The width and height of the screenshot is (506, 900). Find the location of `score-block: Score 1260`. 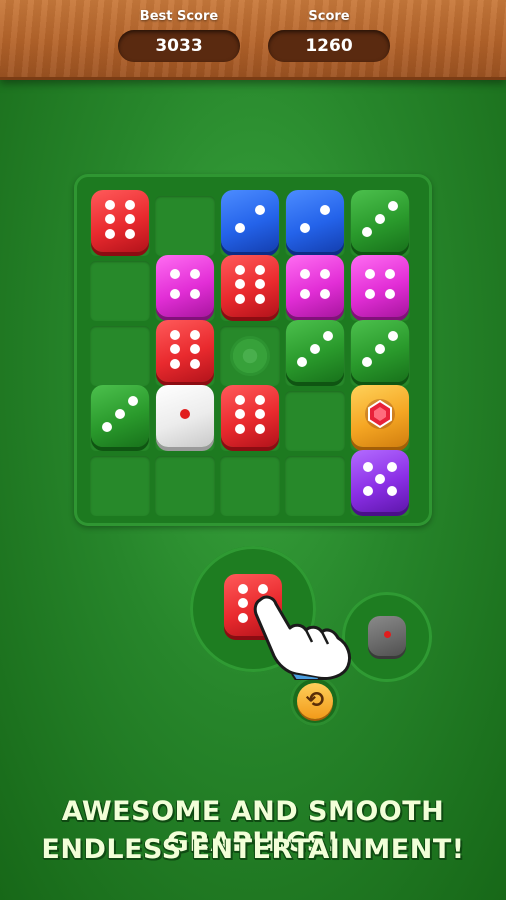

score-block: Score 1260 is located at coordinates (329, 35).